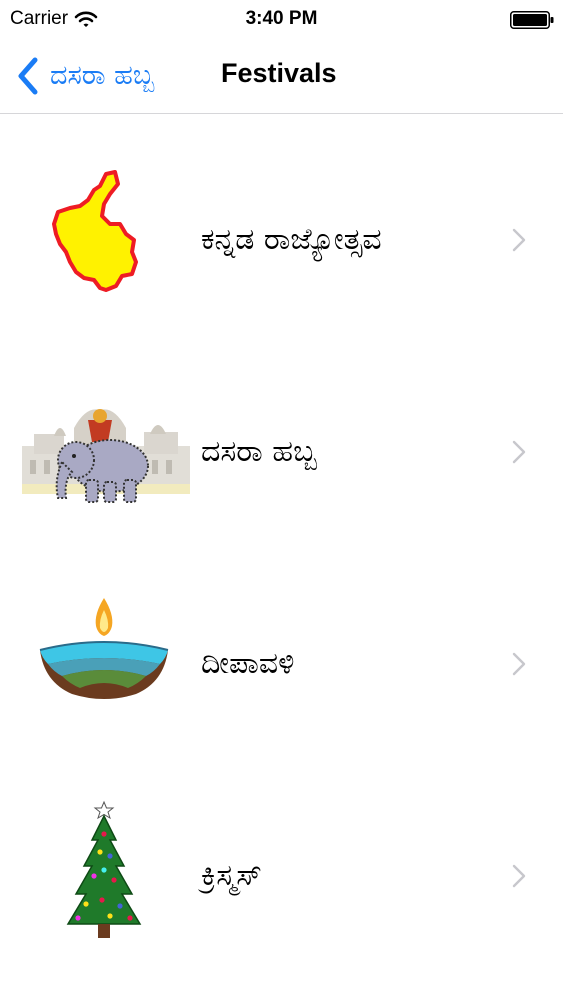 The image size is (563, 1000). I want to click on karnataka-map-icon, so click(95, 231).